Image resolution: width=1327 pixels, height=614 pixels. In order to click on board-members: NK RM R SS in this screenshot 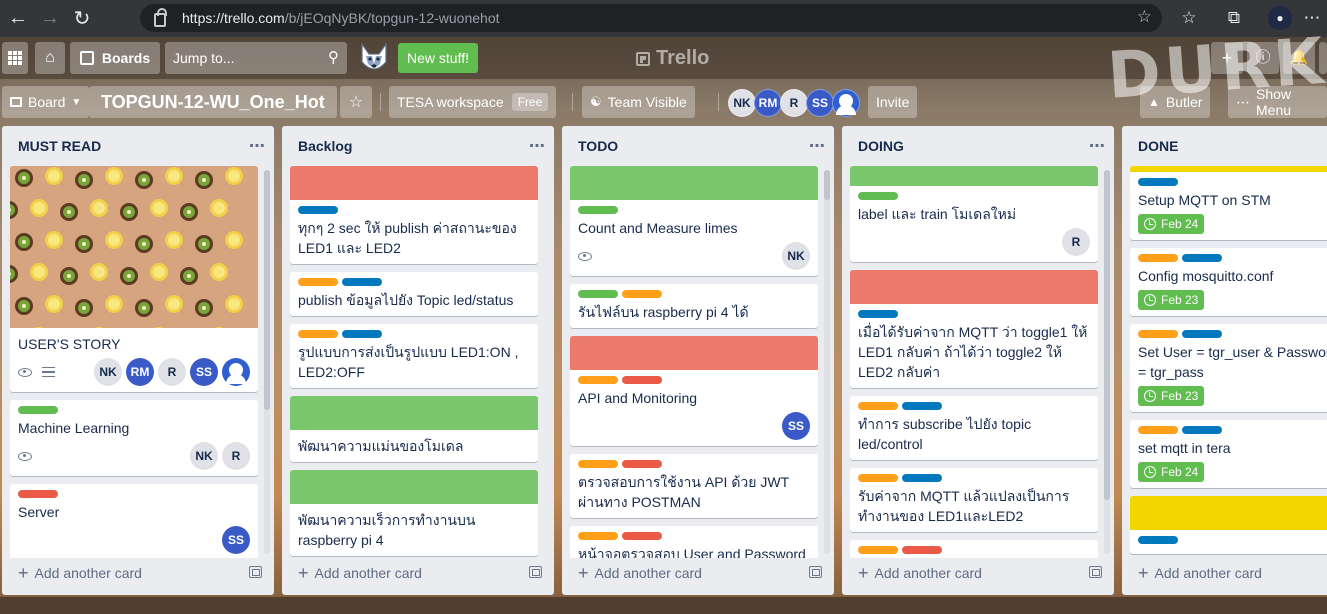, I will do `click(794, 103)`.